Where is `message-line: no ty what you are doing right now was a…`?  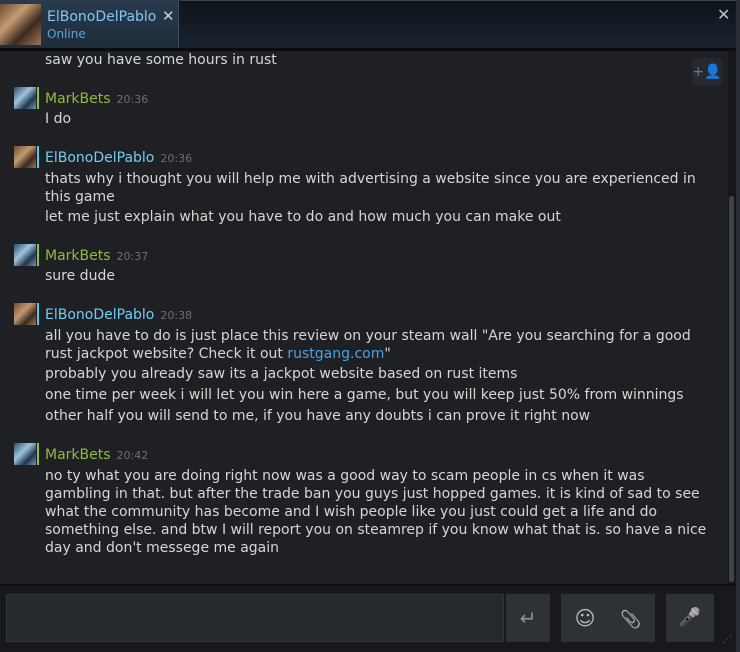
message-line: no ty what you are doing right now was a… is located at coordinates (376, 512).